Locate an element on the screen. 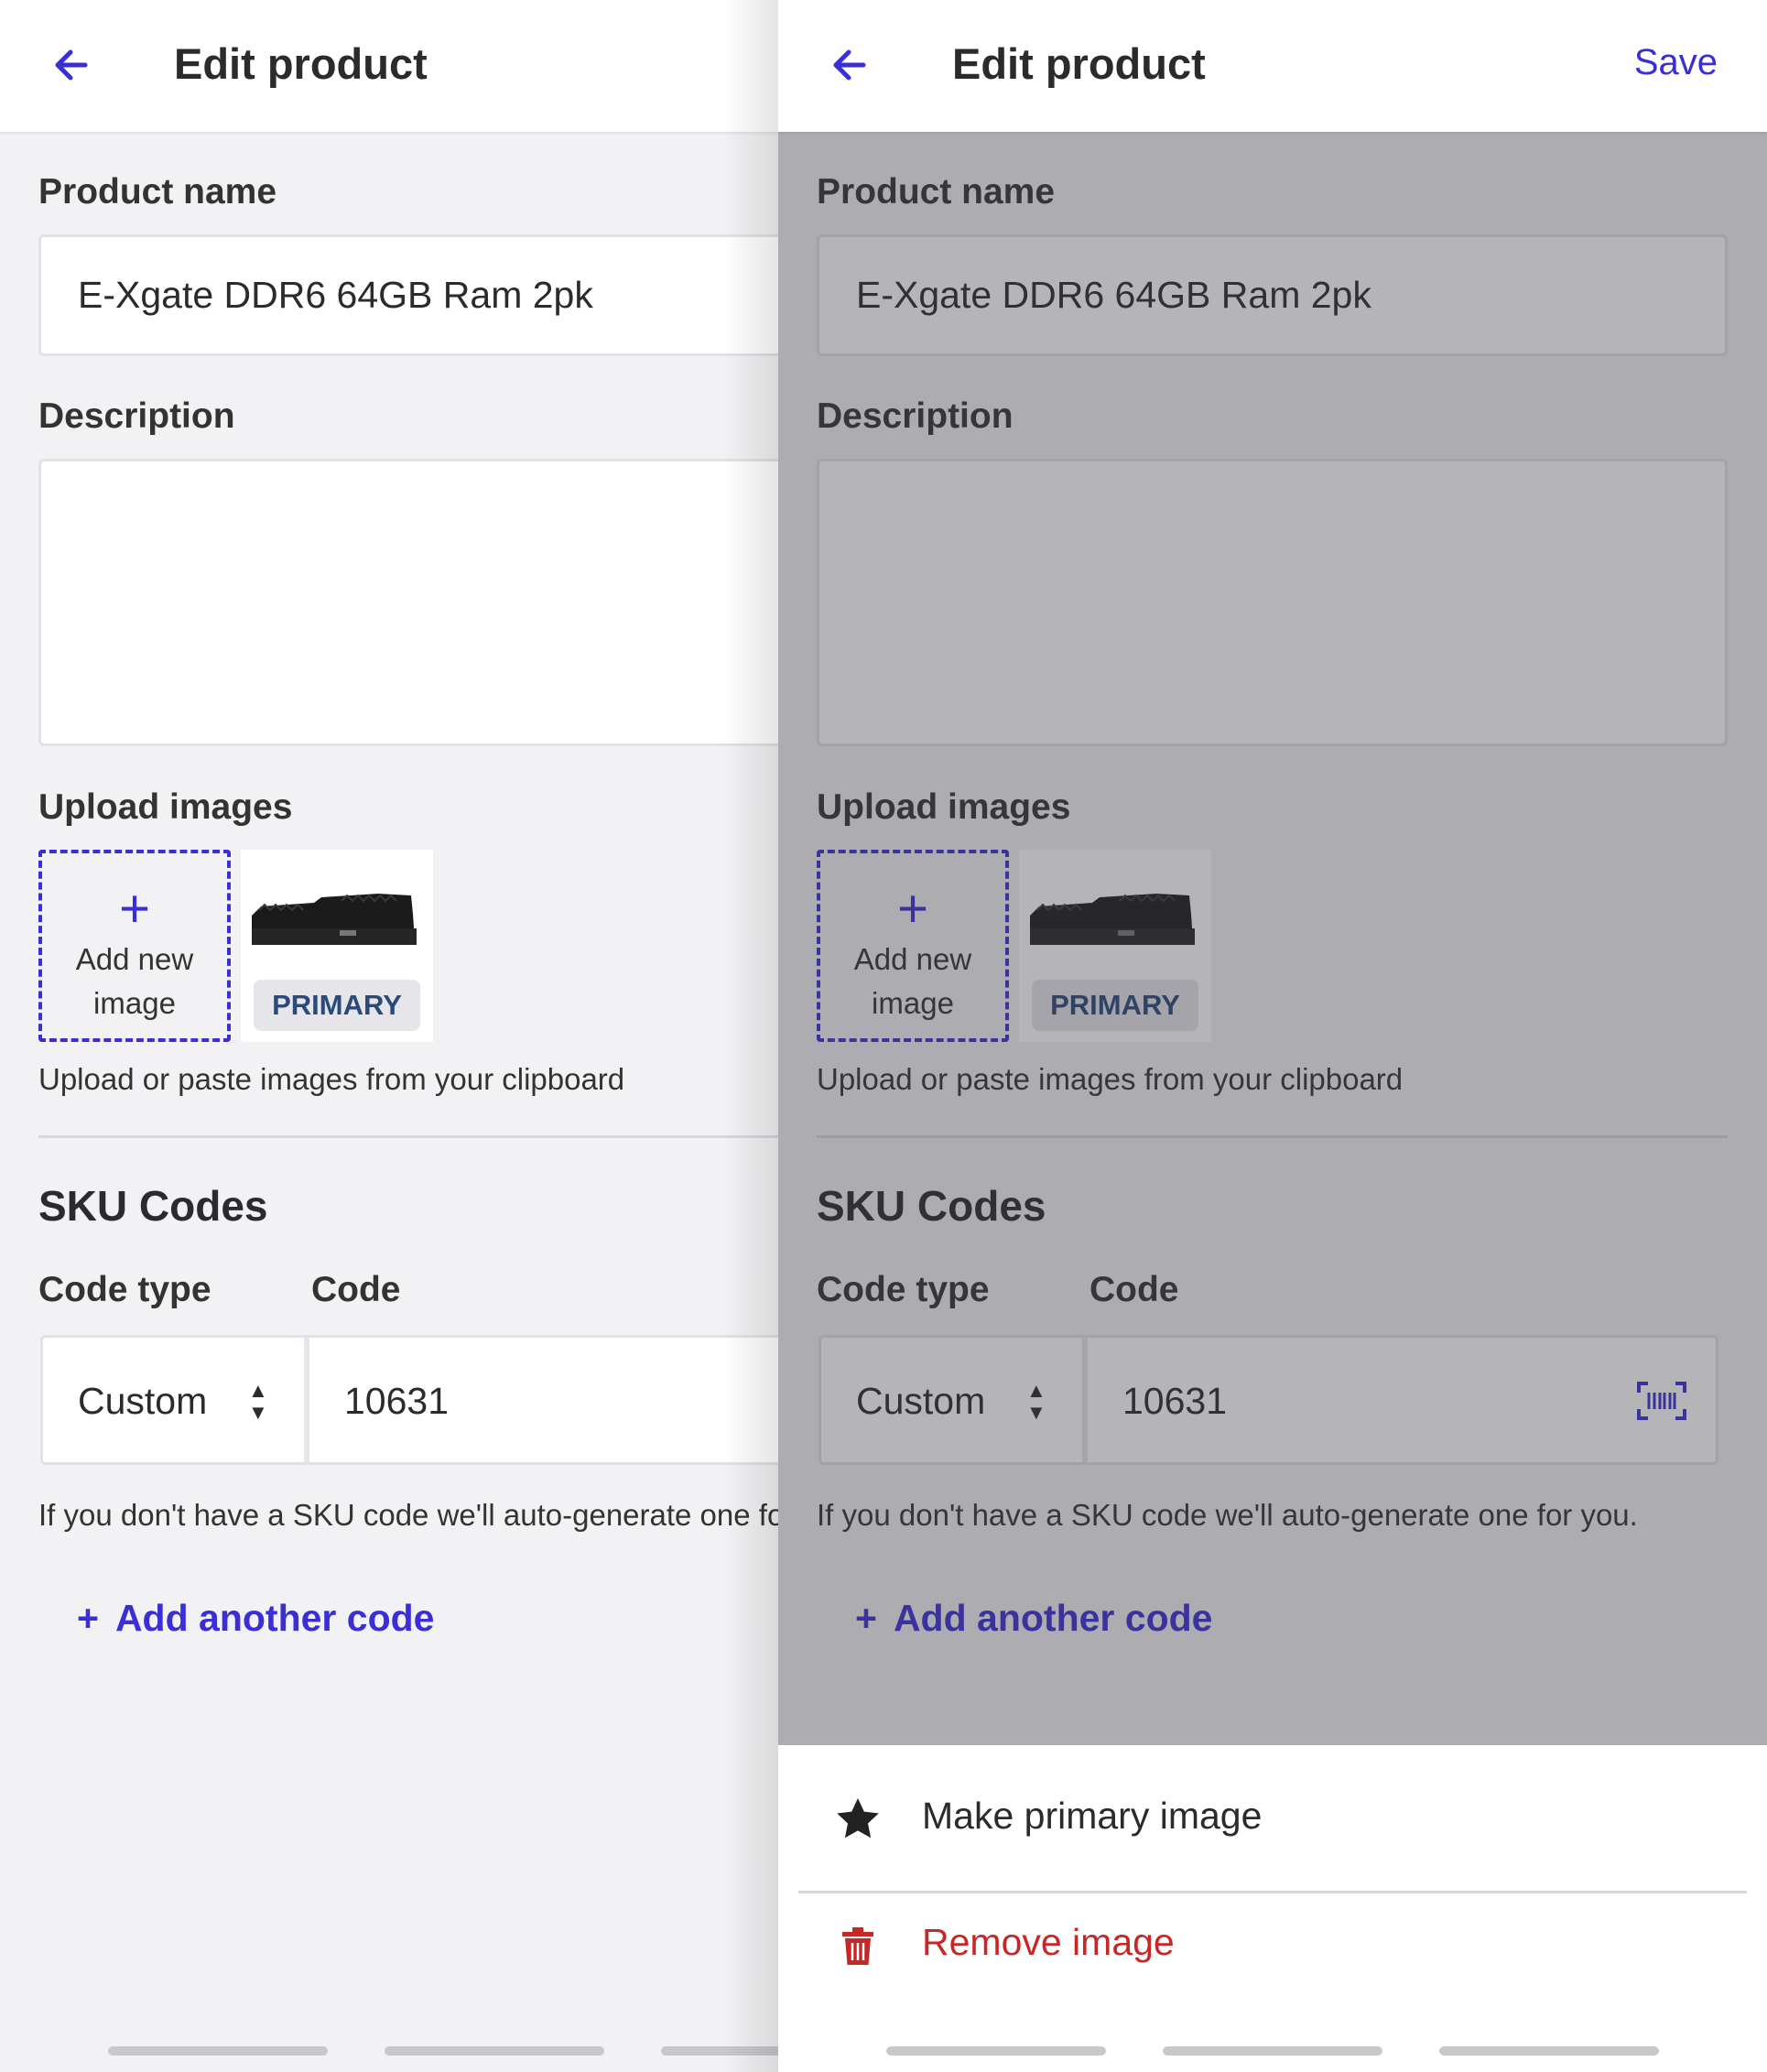 This screenshot has width=1767, height=2072. add-new-image-button: + Add new image is located at coordinates (134, 946).